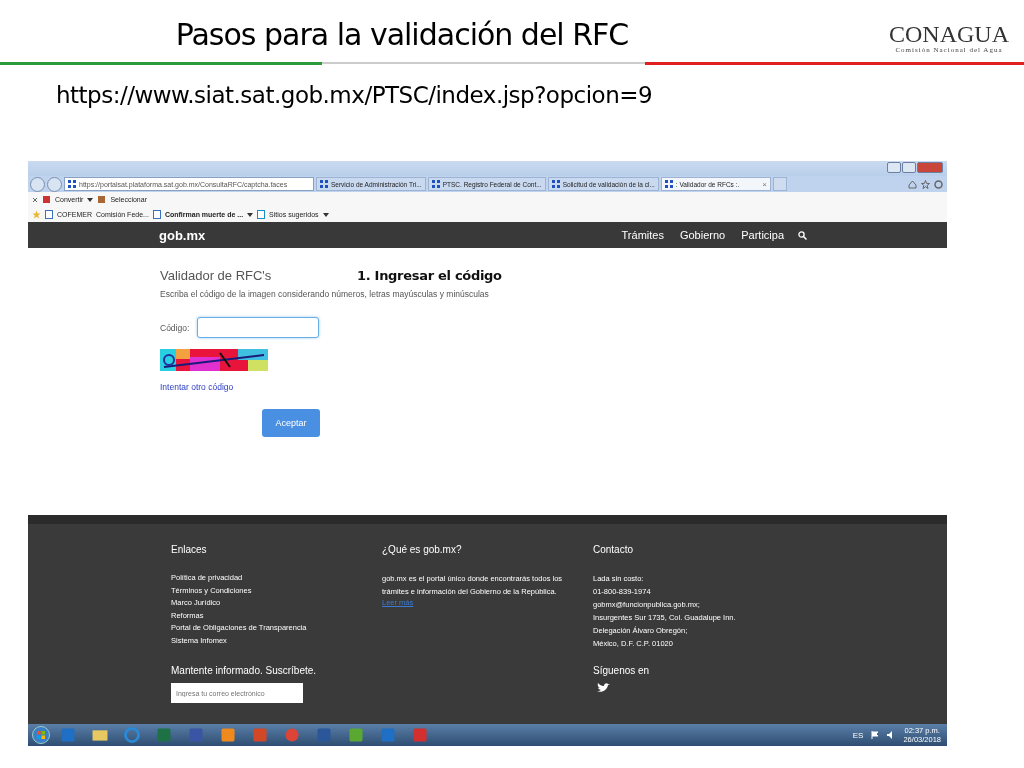 The image size is (1024, 768). What do you see at coordinates (603, 688) in the screenshot?
I see `bird-icon` at bounding box center [603, 688].